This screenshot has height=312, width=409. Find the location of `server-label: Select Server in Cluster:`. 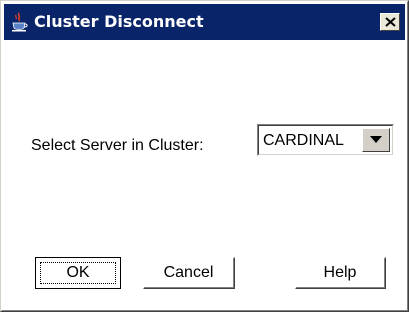

server-label: Select Server in Cluster: is located at coordinates (117, 145).